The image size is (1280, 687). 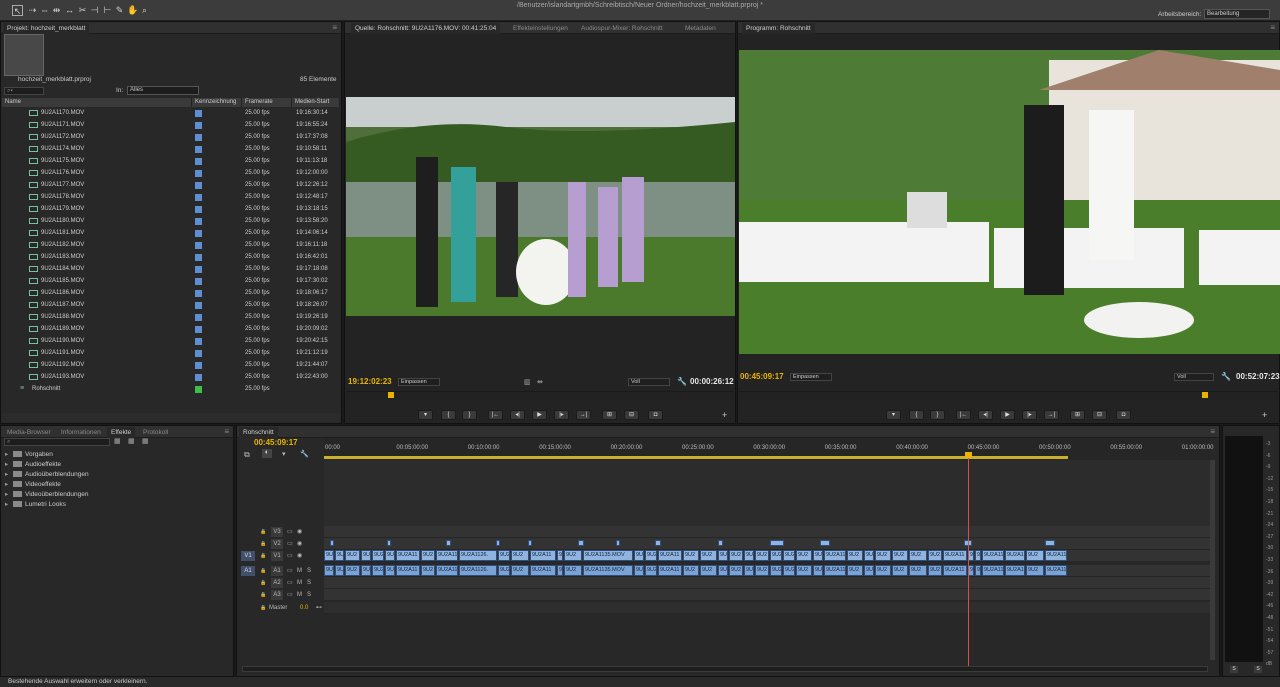 I want to click on solo-left-button: S, so click(x=1234, y=669).